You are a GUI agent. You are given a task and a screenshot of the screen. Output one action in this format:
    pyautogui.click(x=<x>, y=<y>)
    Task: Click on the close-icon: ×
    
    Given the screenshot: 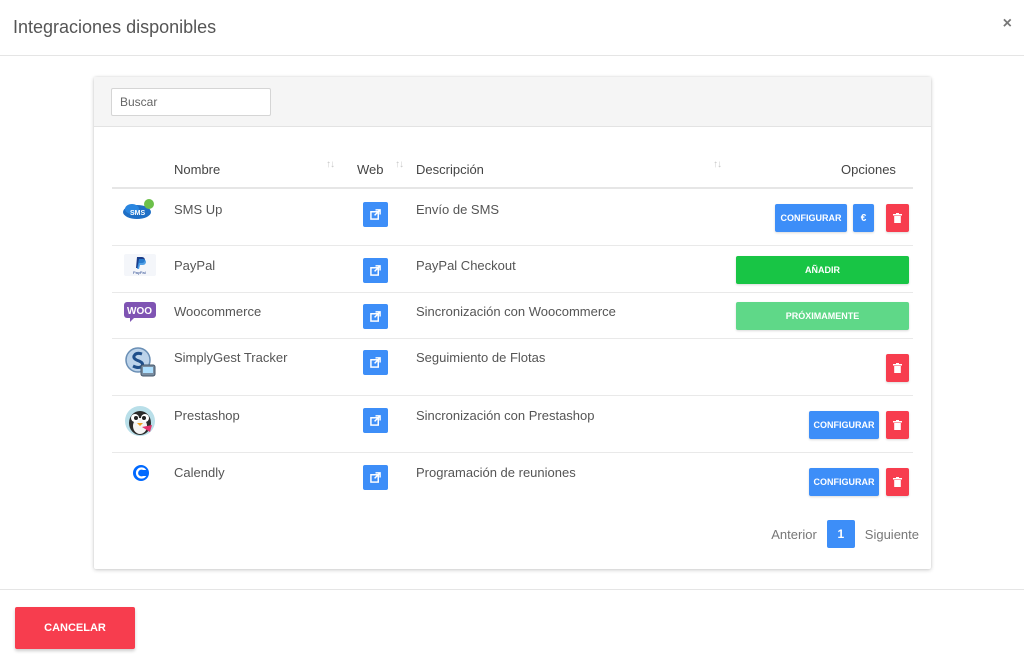 What is the action you would take?
    pyautogui.click(x=1007, y=24)
    